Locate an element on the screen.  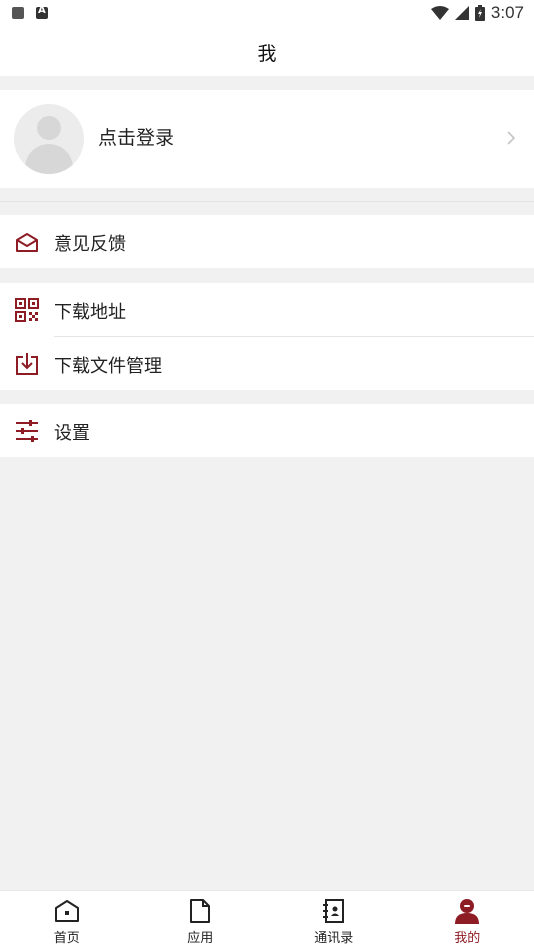
status-time: 3:07 is located at coordinates (507, 13).